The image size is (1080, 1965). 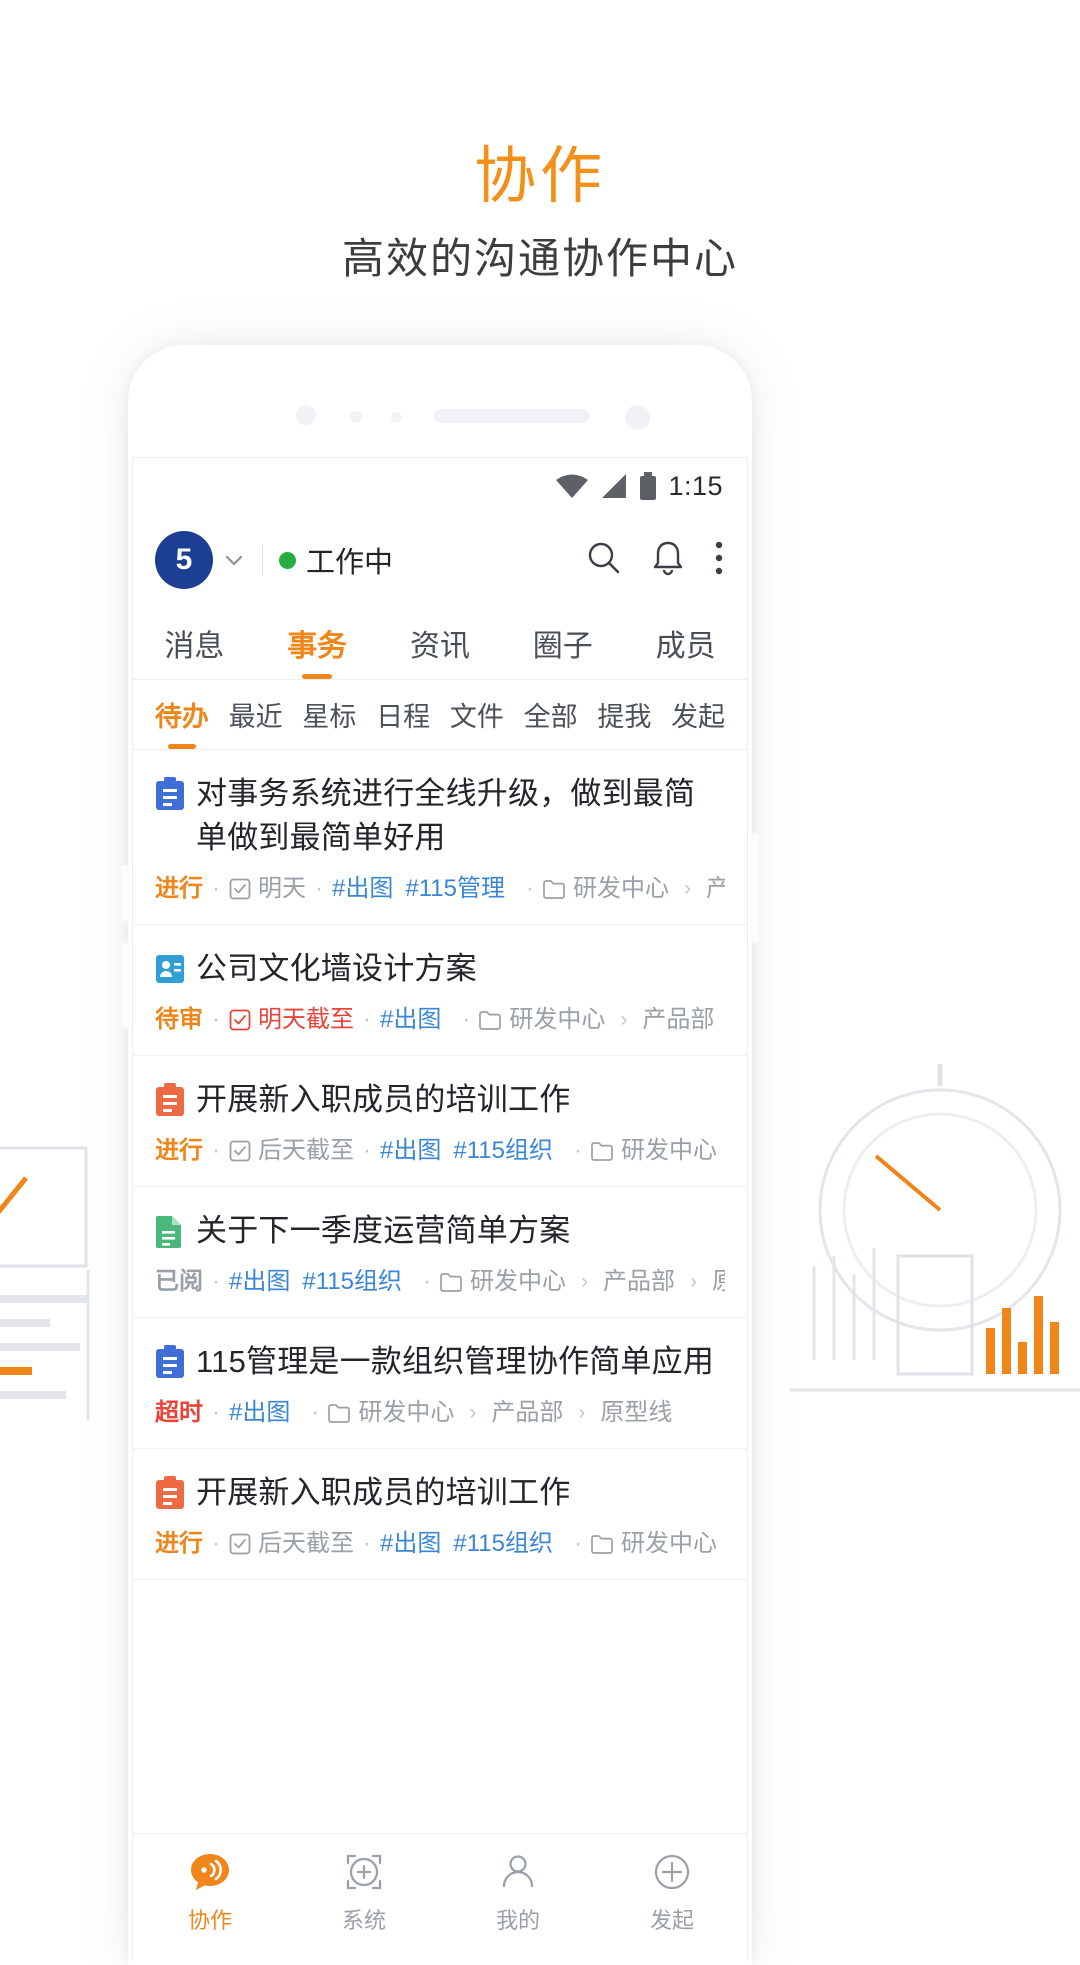 I want to click on bell-icon, so click(x=668, y=560).